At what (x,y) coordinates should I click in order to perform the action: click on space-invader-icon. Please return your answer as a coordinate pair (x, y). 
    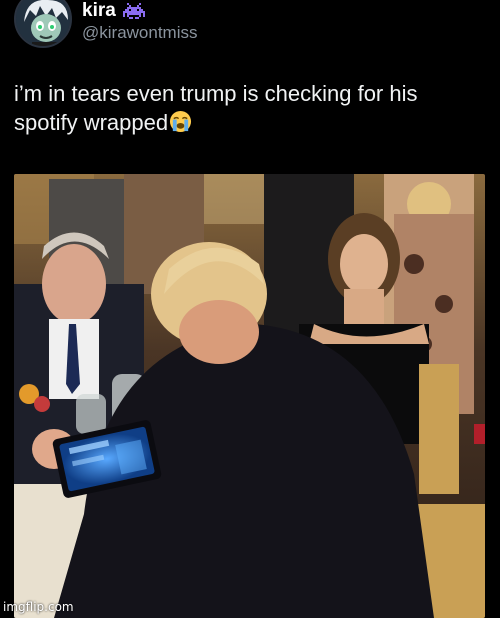
    Looking at the image, I should click on (133, 11).